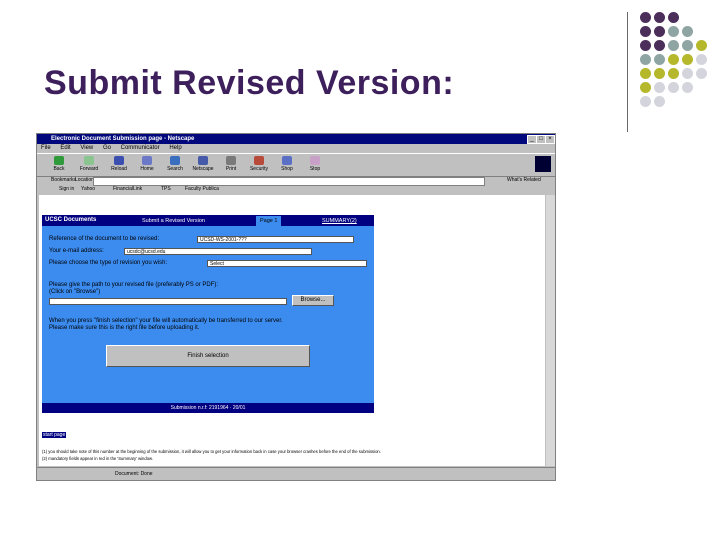  Describe the element at coordinates (627, 72) in the screenshot. I see `divider-line` at that location.